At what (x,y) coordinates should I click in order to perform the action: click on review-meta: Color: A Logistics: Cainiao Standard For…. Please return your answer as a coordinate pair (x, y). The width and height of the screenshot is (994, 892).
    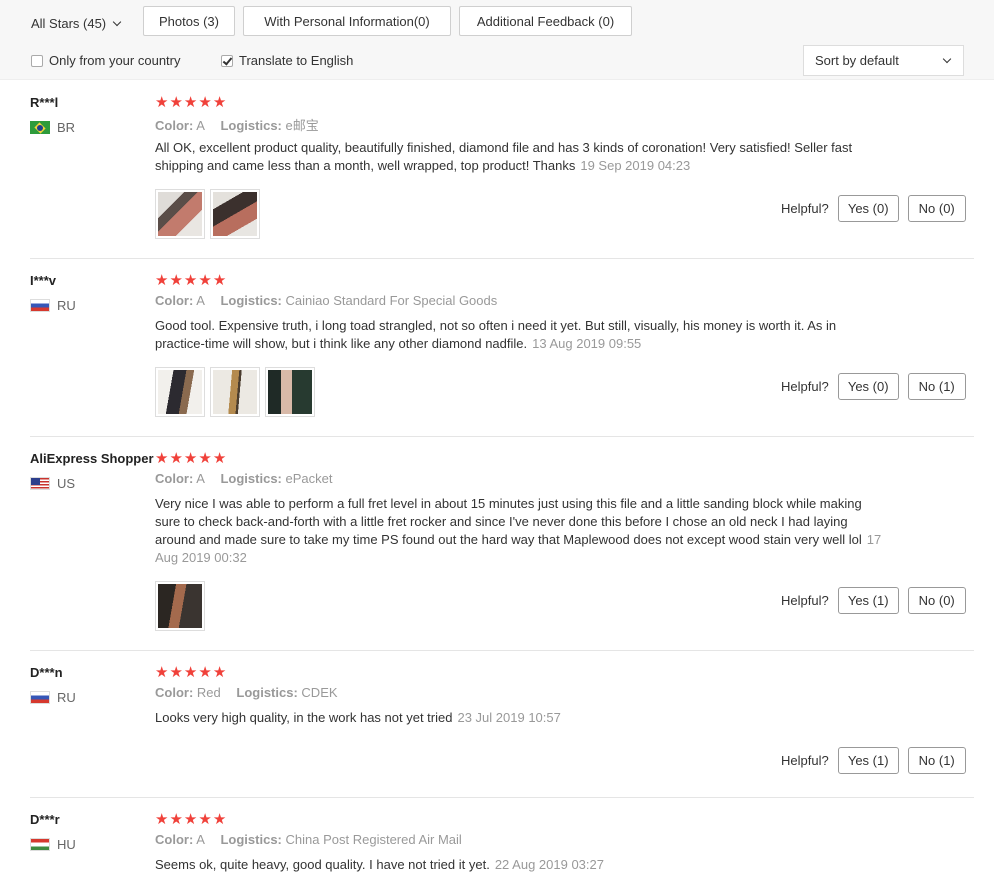
    Looking at the image, I should click on (326, 300).